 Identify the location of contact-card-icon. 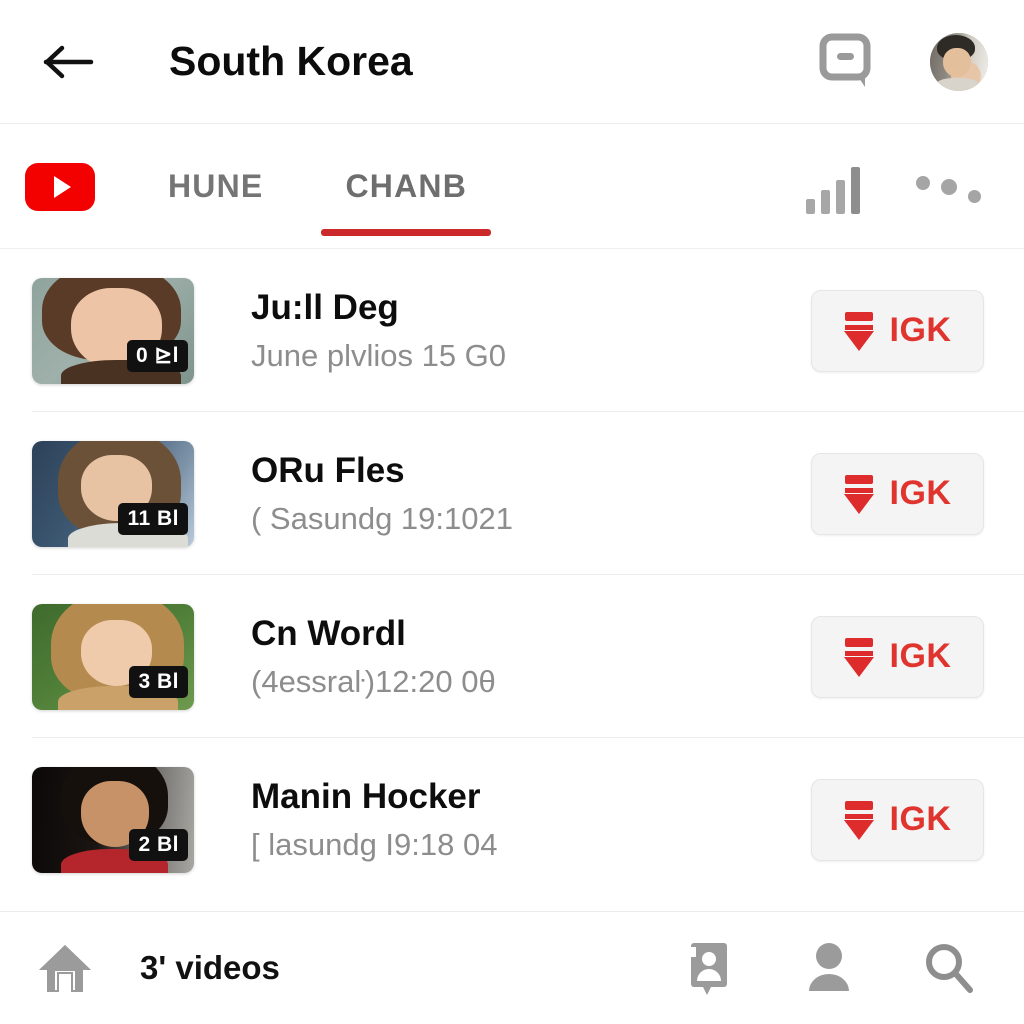
(708, 969).